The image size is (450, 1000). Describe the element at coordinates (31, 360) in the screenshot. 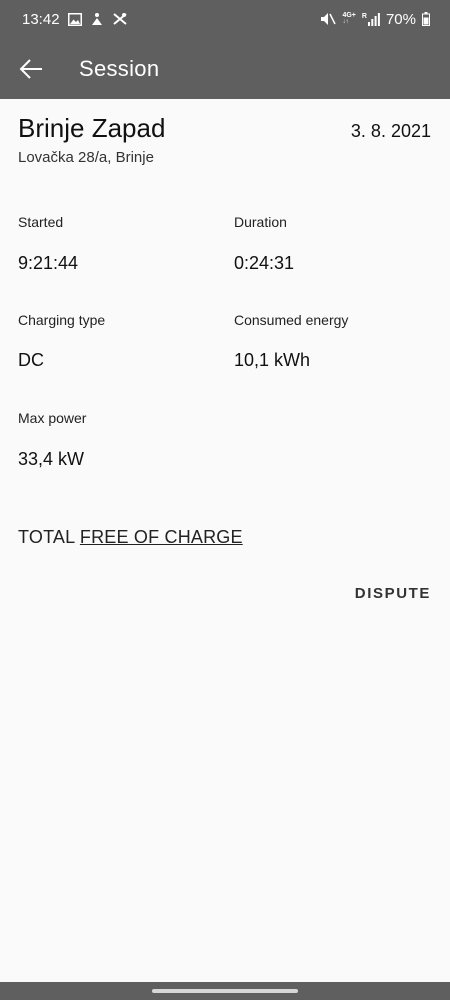

I see `charging-type-value: DC` at that location.